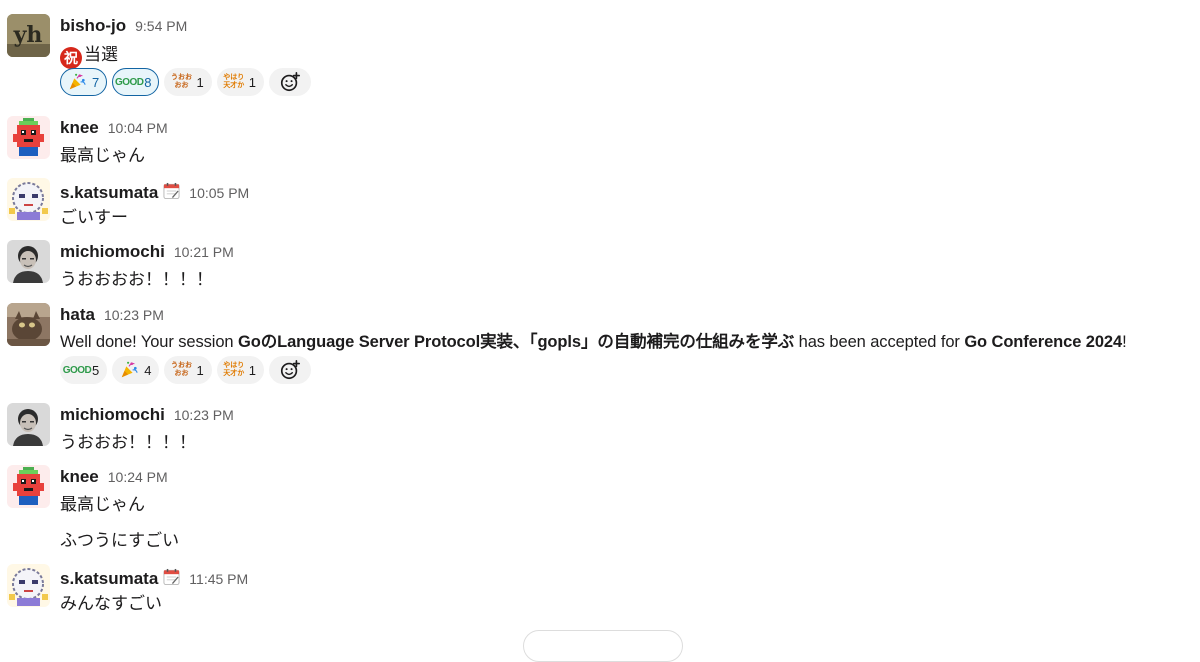 The height and width of the screenshot is (662, 1200). Describe the element at coordinates (1043, 342) in the screenshot. I see `conference-name: Go Conference 2024` at that location.